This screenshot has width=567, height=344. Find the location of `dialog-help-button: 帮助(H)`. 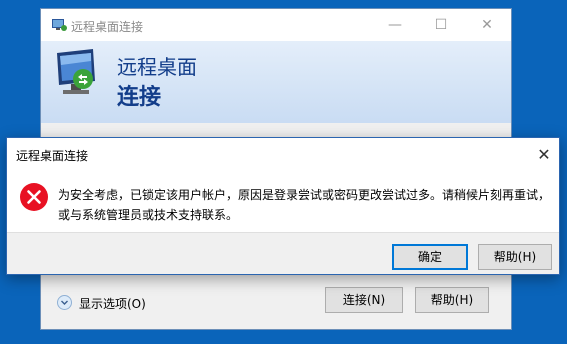

dialog-help-button: 帮助(H) is located at coordinates (515, 257).